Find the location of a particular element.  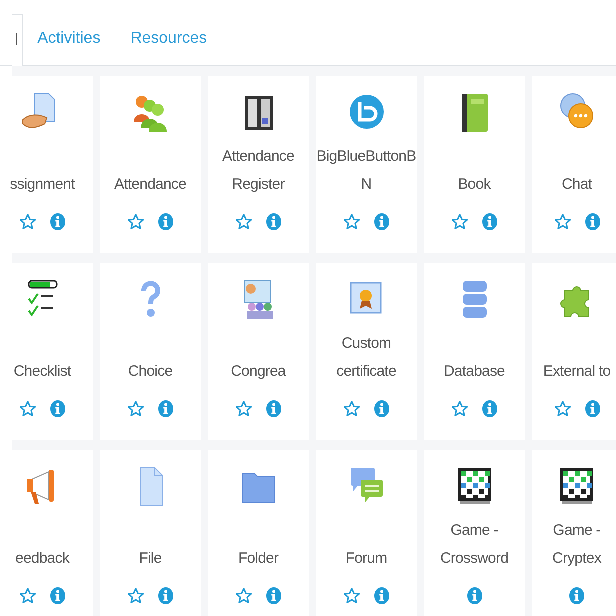

module-name: ssignment is located at coordinates (42, 185).